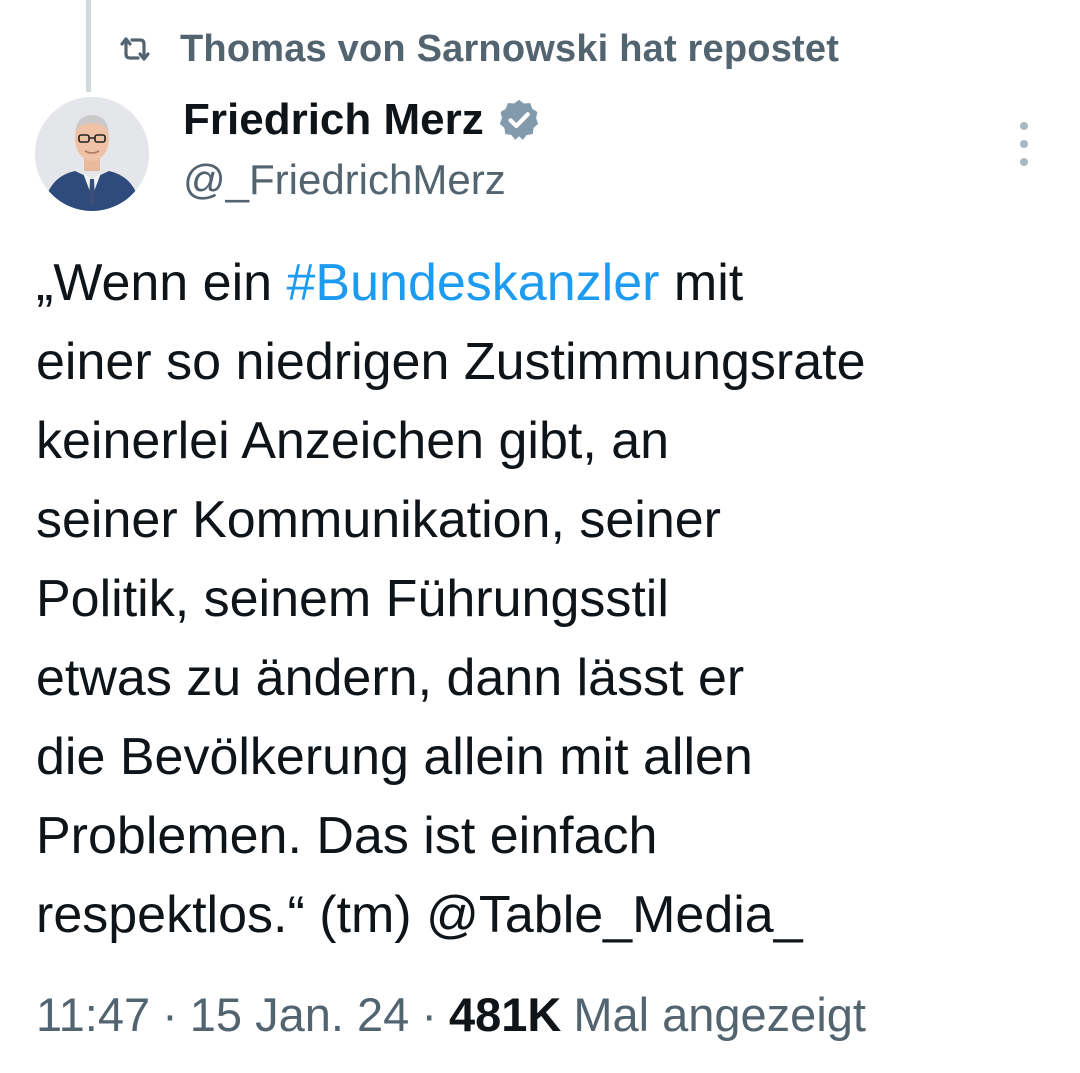 The height and width of the screenshot is (1073, 1080). What do you see at coordinates (352, 599) in the screenshot?
I see `tweet-line: Politik, seinem Führungsstil` at bounding box center [352, 599].